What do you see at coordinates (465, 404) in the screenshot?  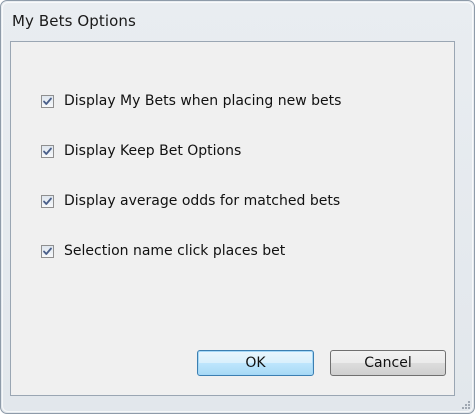 I see `resize-grip-icon` at bounding box center [465, 404].